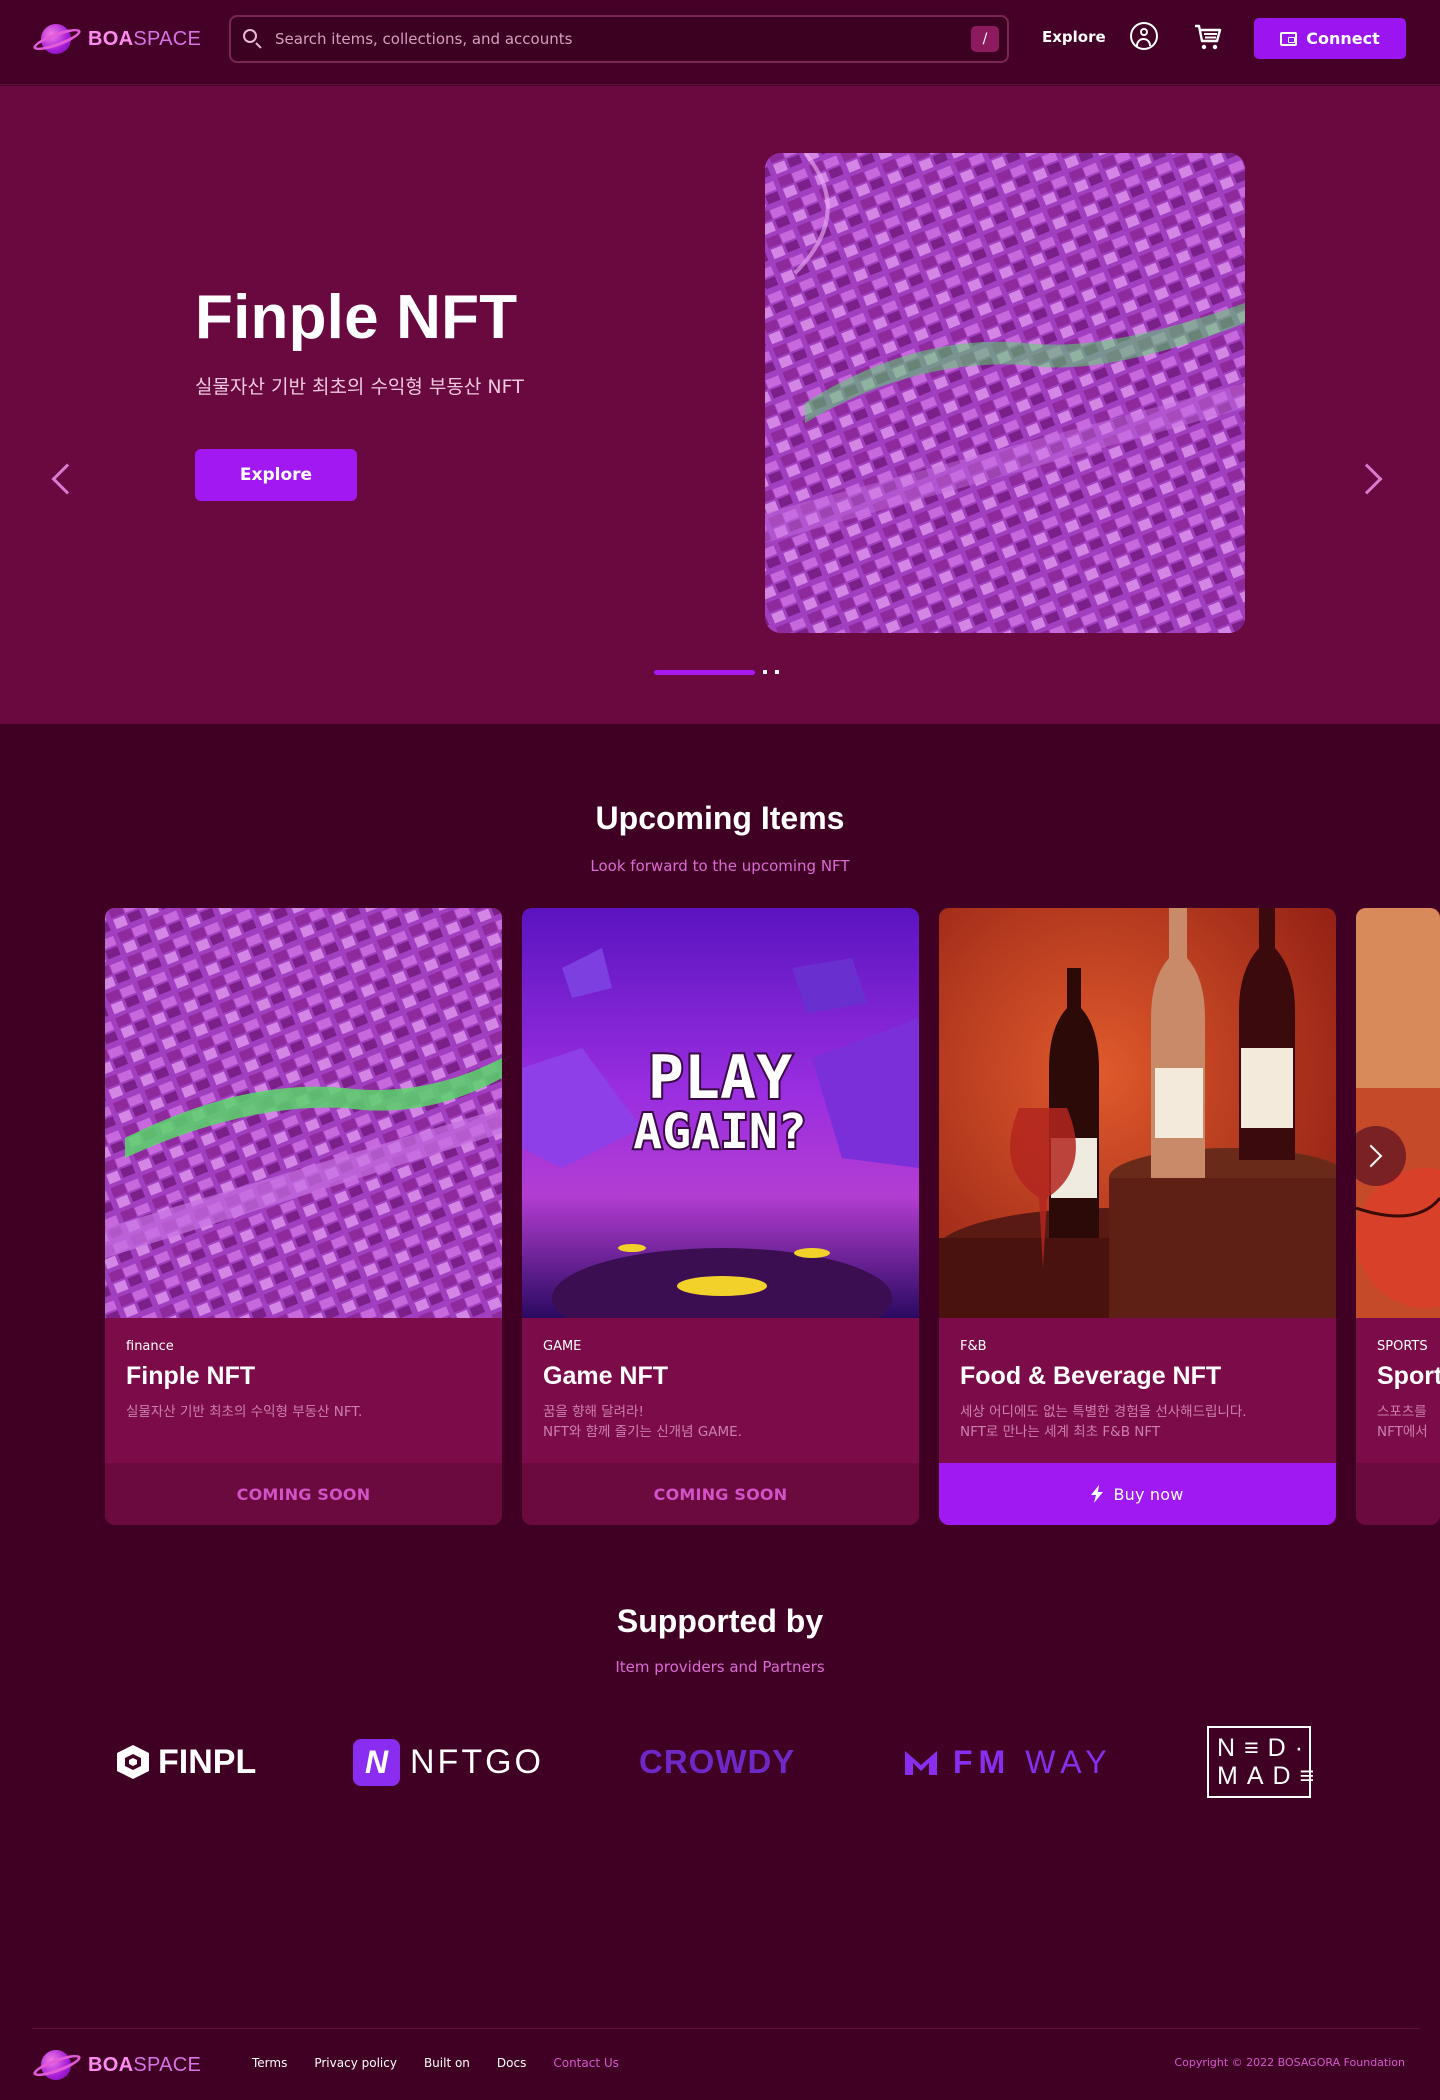  Describe the element at coordinates (720, 818) in the screenshot. I see `upcoming-title: Upcoming Items` at that location.